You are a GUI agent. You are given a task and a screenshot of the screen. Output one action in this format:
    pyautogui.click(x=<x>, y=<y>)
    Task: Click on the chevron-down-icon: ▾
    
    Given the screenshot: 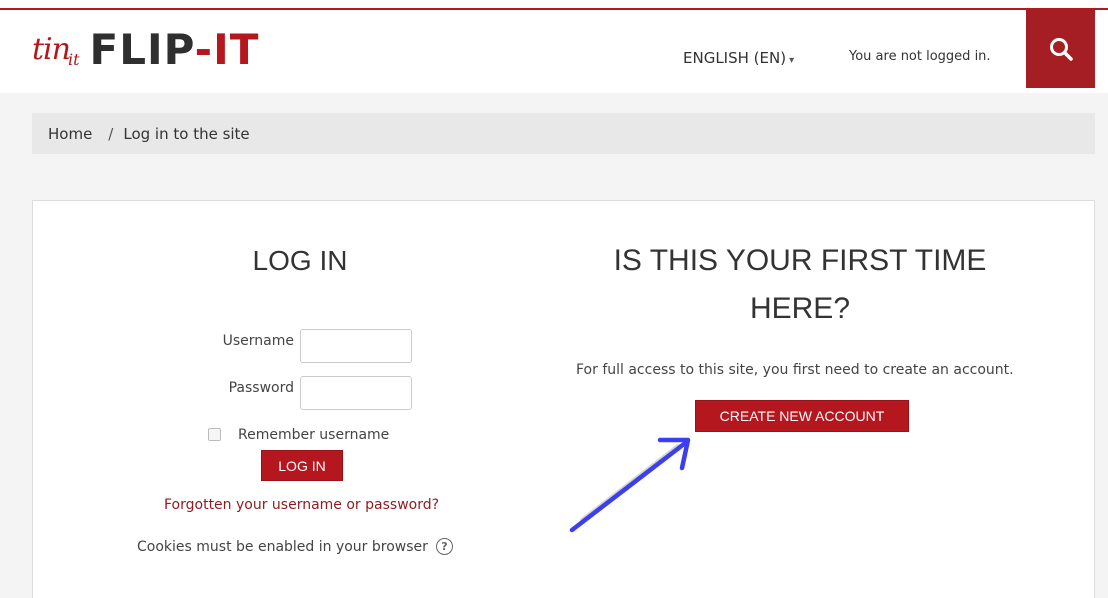 What is the action you would take?
    pyautogui.click(x=792, y=60)
    